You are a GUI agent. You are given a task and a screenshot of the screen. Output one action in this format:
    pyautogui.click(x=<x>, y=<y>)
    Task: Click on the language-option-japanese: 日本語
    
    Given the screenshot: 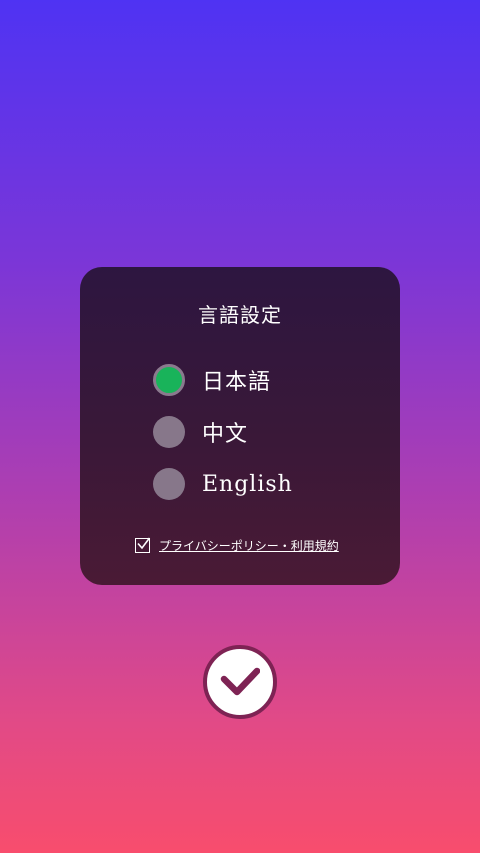 What is the action you would take?
    pyautogui.click(x=212, y=380)
    